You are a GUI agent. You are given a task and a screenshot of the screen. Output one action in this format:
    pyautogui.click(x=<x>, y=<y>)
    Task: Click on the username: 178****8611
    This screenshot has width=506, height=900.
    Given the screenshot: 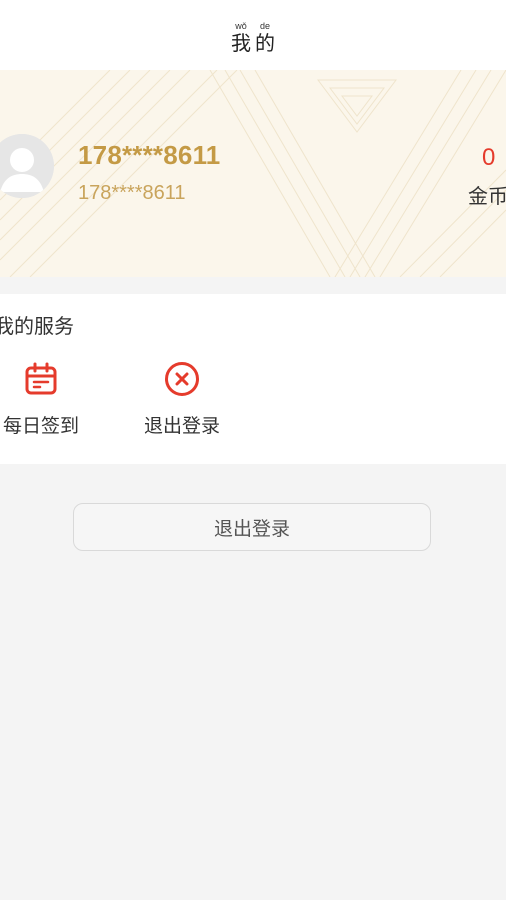 What is the action you would take?
    pyautogui.click(x=149, y=155)
    